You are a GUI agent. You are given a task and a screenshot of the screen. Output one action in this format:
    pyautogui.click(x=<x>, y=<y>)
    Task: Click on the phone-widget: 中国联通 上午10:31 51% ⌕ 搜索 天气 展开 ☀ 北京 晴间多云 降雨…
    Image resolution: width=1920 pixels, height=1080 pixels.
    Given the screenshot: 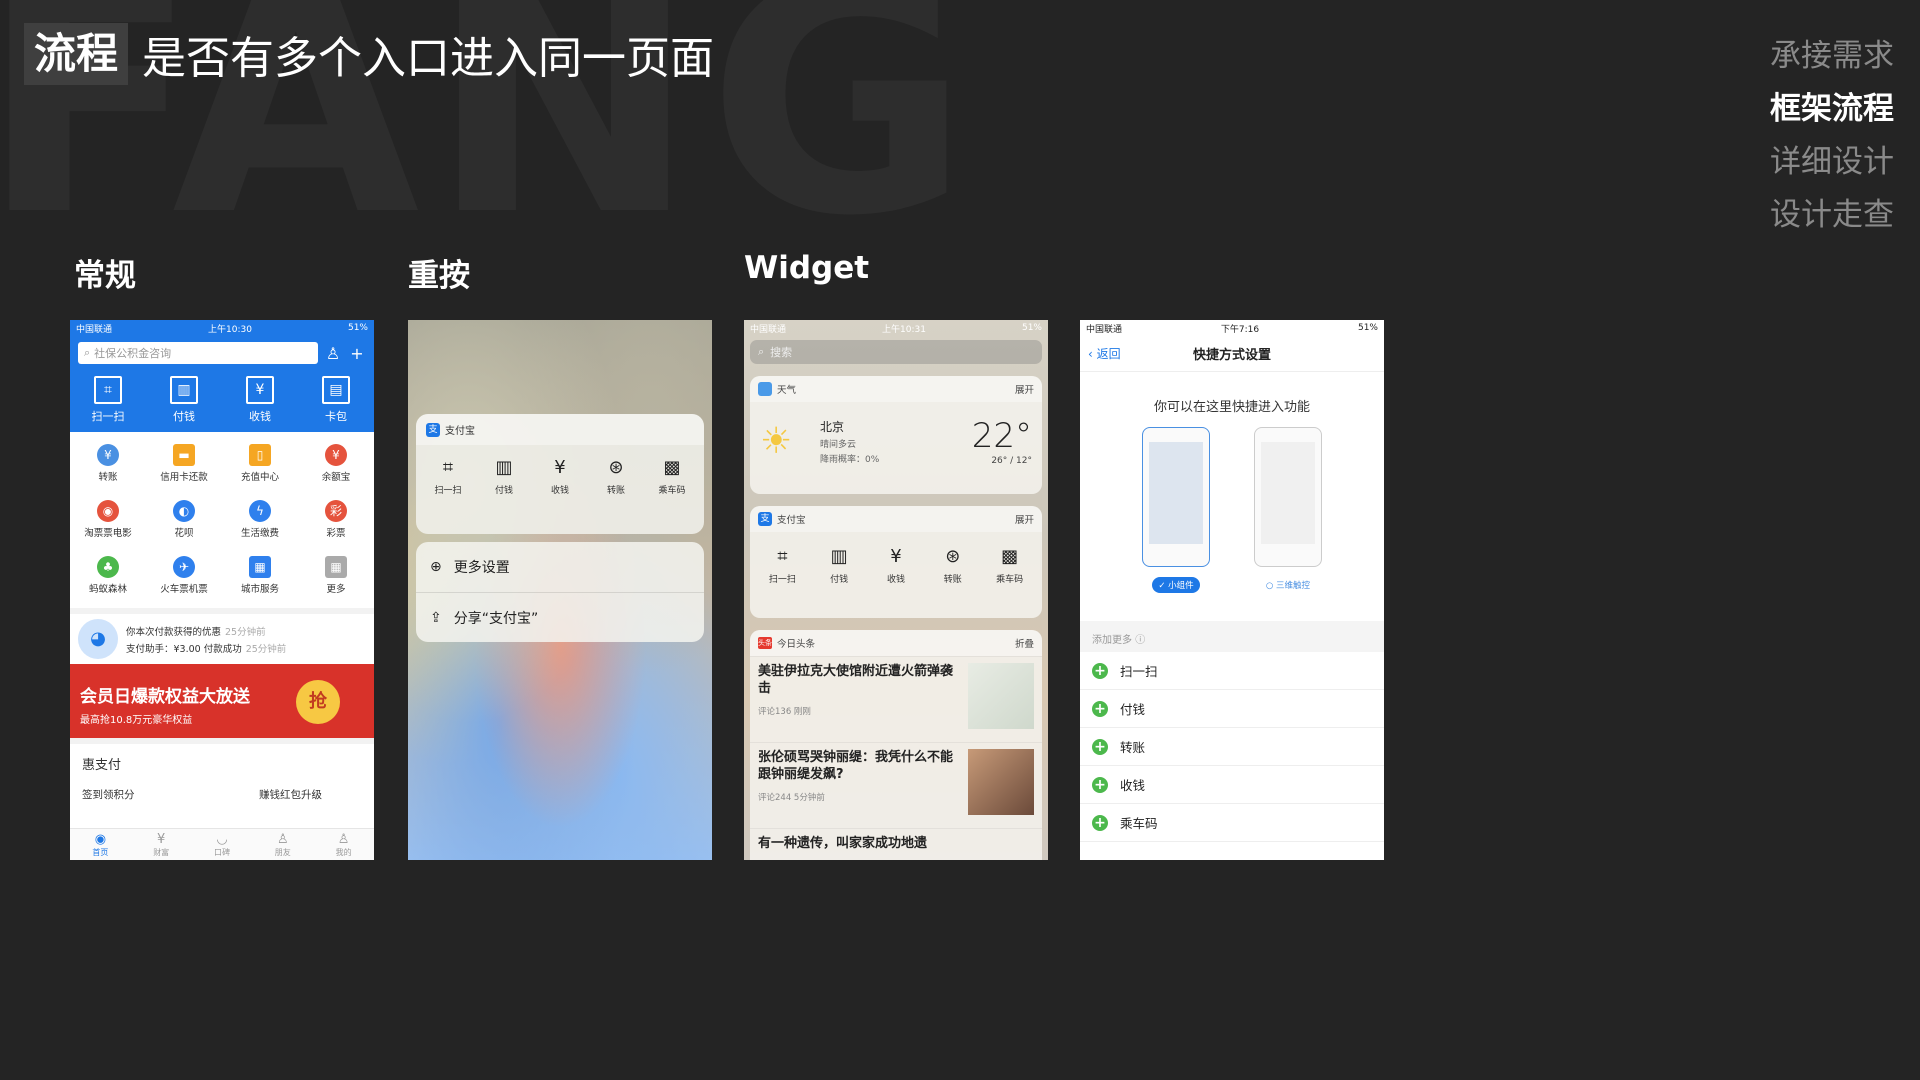 What is the action you would take?
    pyautogui.click(x=896, y=590)
    